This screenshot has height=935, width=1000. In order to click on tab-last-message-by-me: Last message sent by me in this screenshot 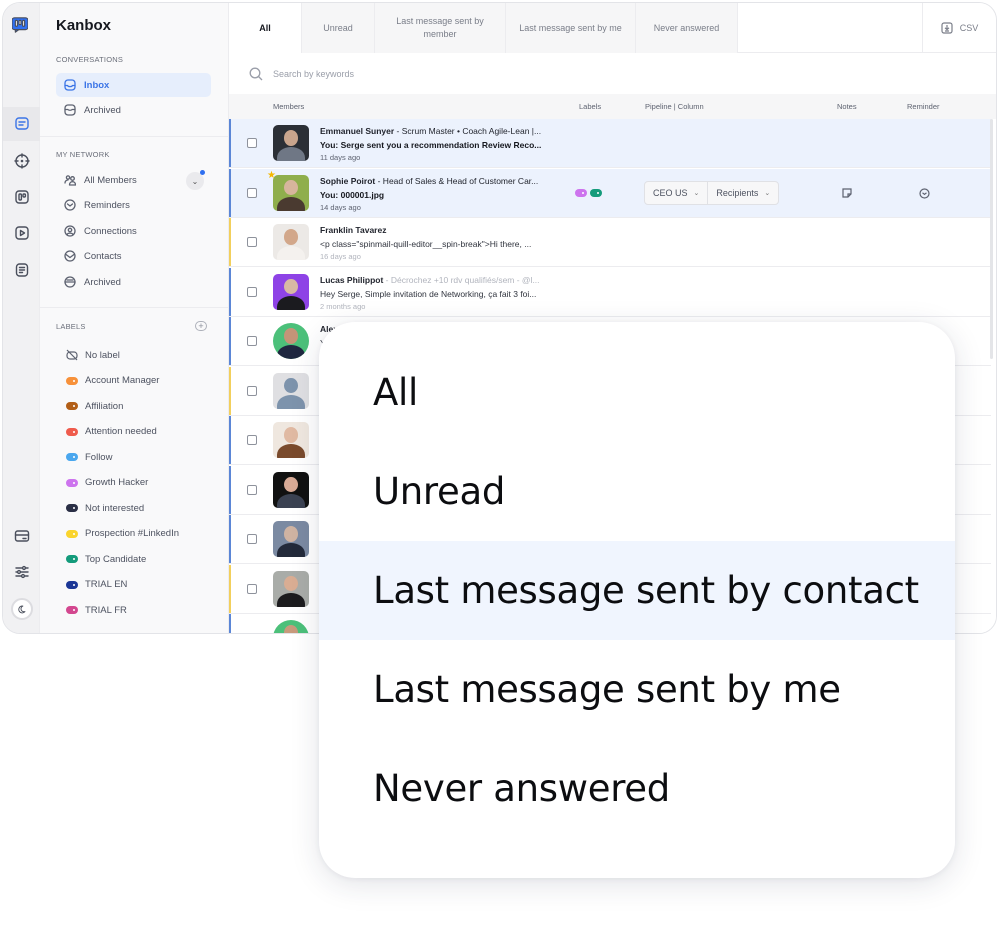, I will do `click(571, 28)`.